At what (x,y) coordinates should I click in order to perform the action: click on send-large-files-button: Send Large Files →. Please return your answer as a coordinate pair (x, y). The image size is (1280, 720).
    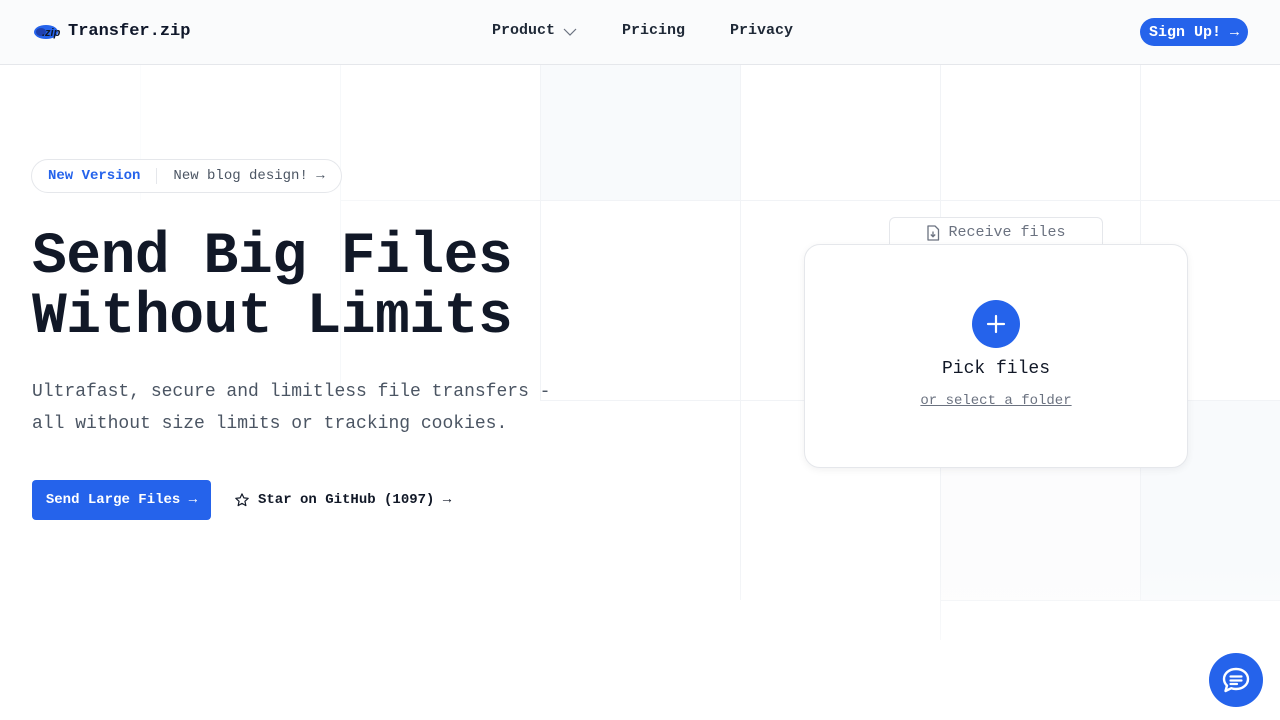
    Looking at the image, I should click on (121, 500).